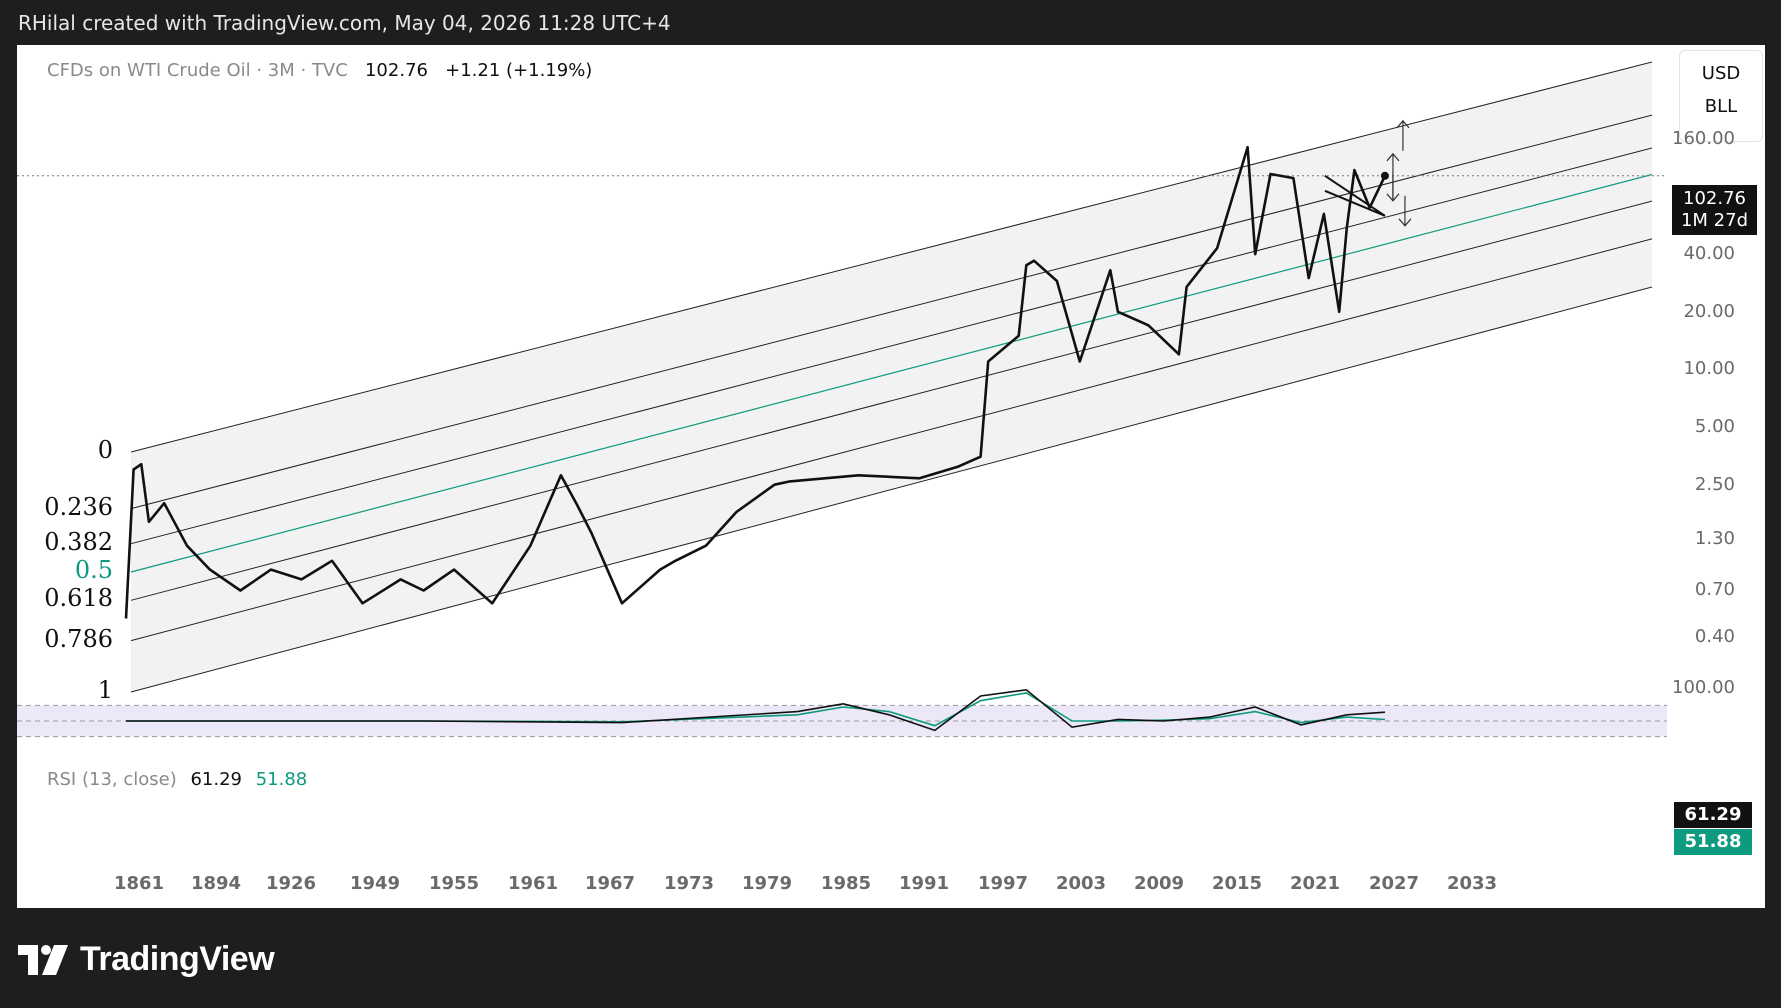 This screenshot has height=1008, width=1781. What do you see at coordinates (1709, 369) in the screenshot?
I see `price-tick: 10.00` at bounding box center [1709, 369].